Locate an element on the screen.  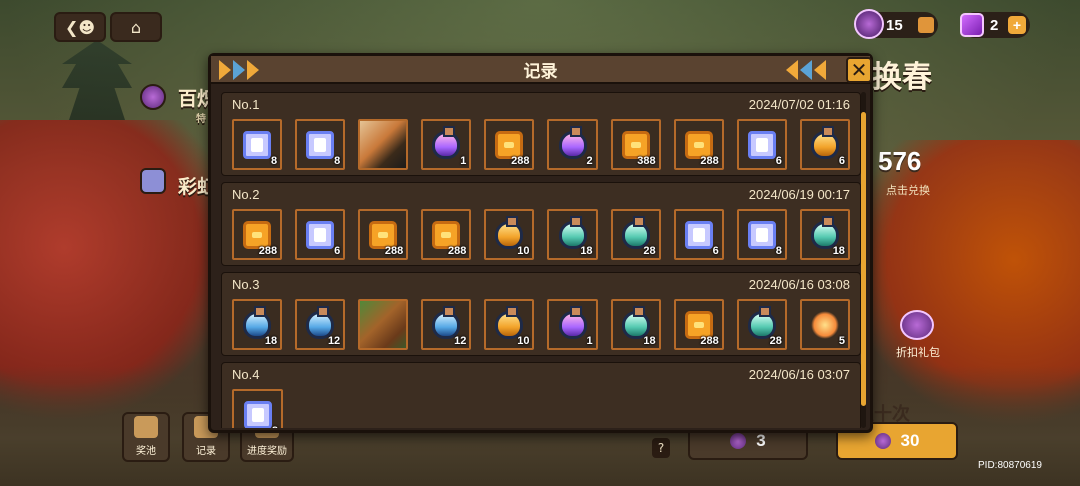
gem-icon is located at coordinates (972, 25).